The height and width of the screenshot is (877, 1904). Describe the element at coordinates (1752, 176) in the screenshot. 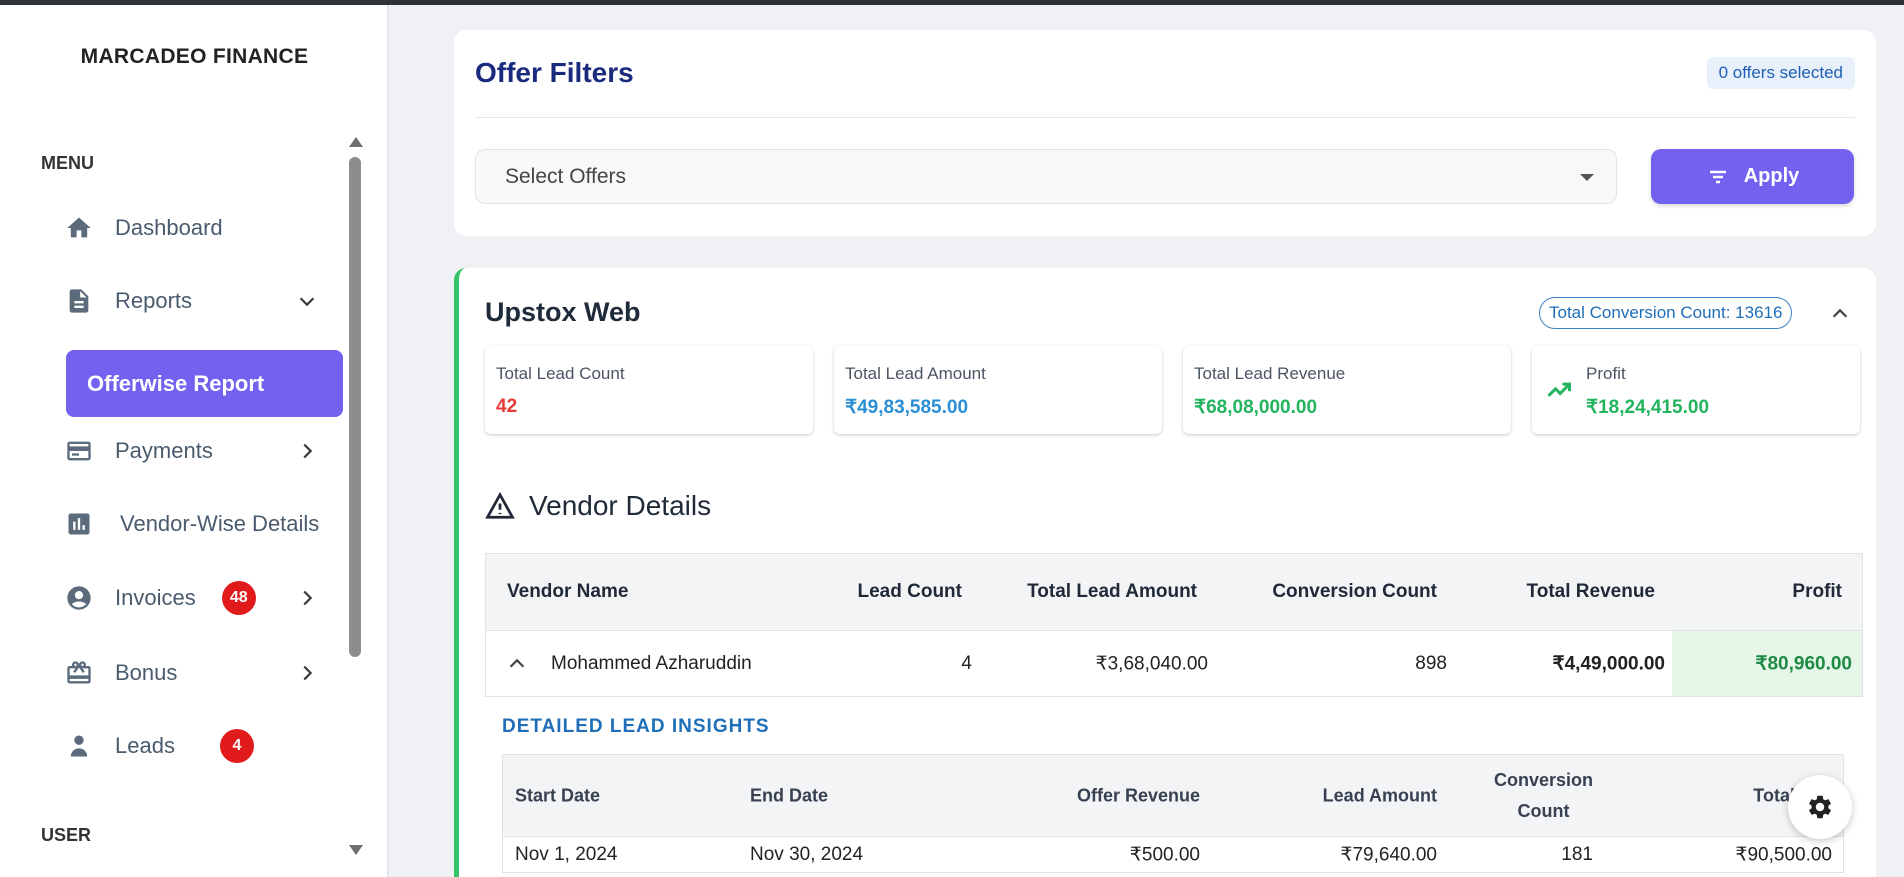

I see `apply-button: Apply` at that location.